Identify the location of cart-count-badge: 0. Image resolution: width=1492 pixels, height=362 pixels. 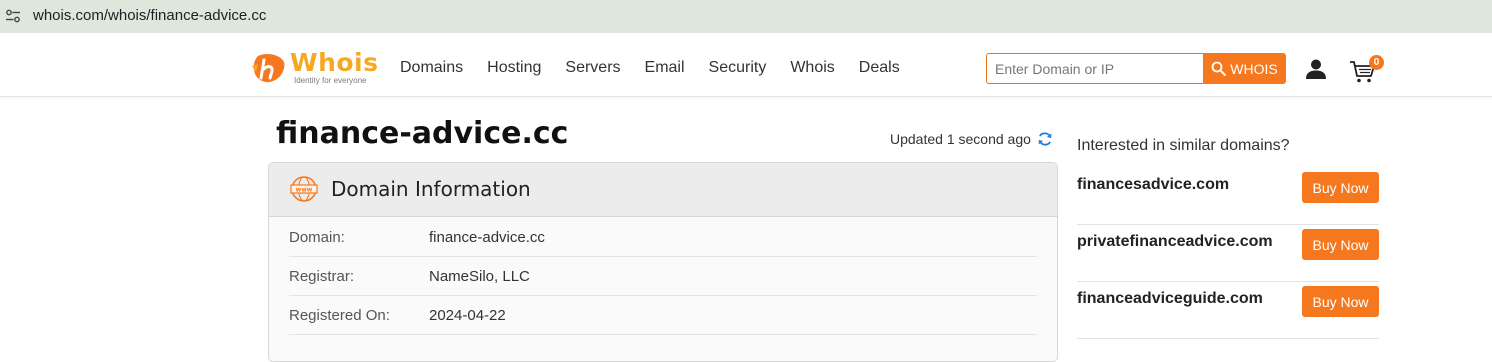
(1376, 62).